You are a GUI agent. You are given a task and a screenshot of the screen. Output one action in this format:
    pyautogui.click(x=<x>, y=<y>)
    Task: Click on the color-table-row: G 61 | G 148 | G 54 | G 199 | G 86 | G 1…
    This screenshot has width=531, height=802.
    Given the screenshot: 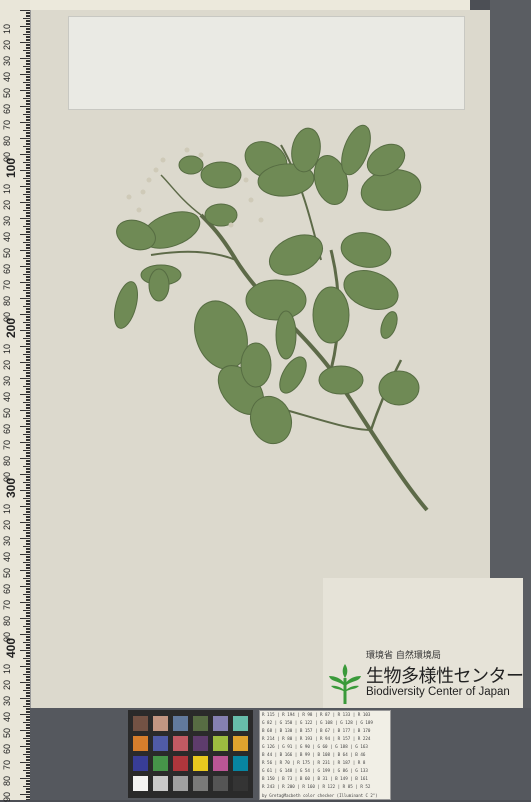 What is the action you would take?
    pyautogui.click(x=315, y=770)
    